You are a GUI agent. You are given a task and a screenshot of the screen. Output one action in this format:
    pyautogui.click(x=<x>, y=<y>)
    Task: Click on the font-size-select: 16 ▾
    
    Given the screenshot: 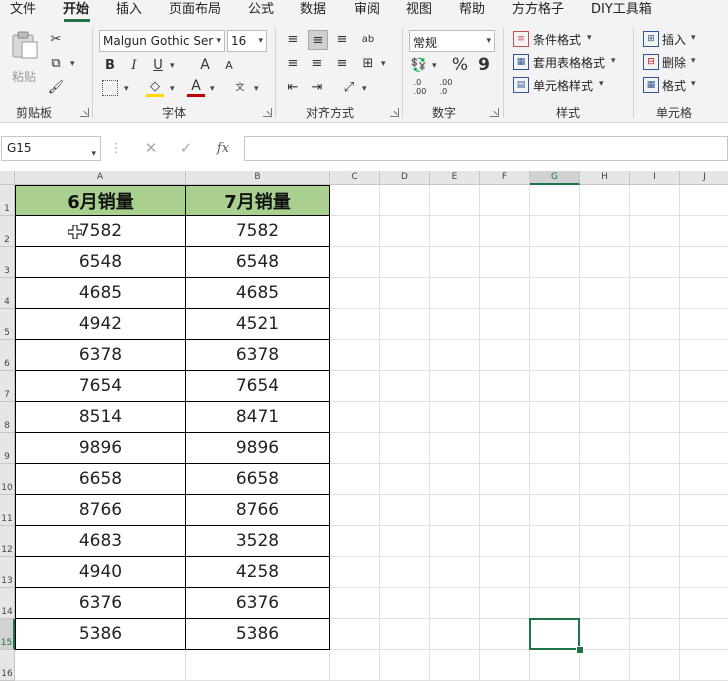 What is the action you would take?
    pyautogui.click(x=247, y=41)
    